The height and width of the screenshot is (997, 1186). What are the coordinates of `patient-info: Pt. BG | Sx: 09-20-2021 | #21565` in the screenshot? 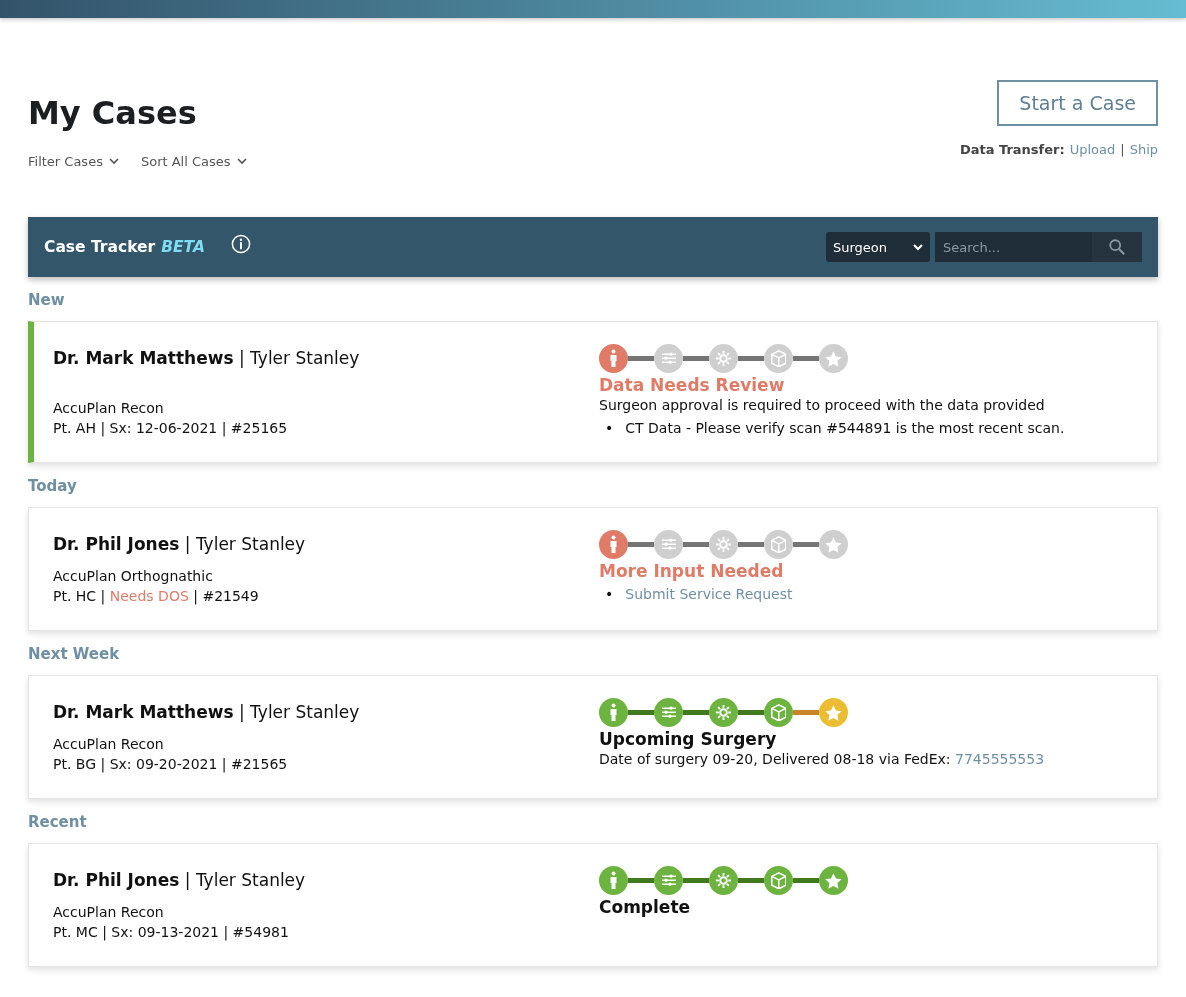 It's located at (171, 764).